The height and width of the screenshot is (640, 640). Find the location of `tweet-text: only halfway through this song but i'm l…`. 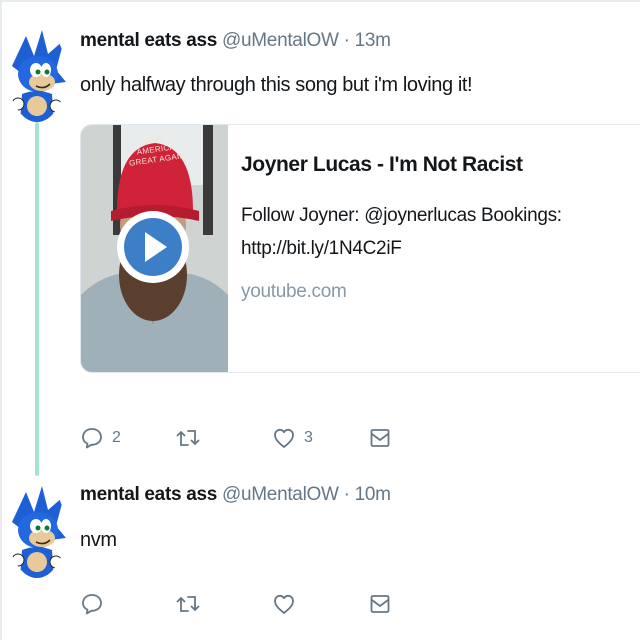

tweet-text: only halfway through this song but i'm l… is located at coordinates (276, 85).